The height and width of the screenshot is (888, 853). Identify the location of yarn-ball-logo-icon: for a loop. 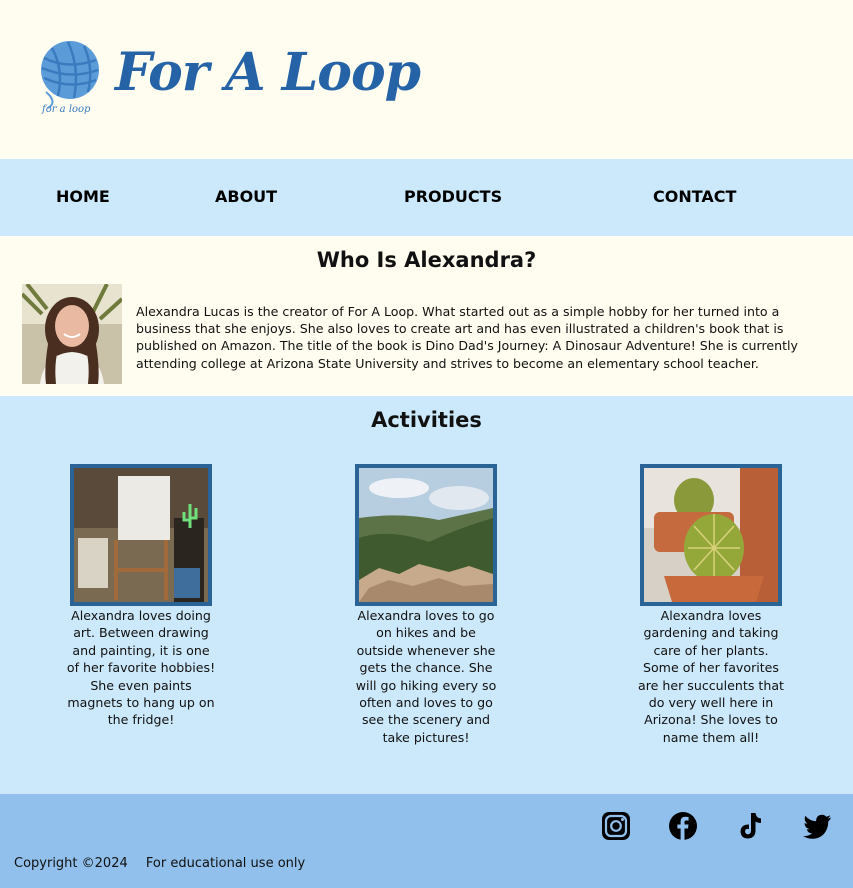
(70, 78).